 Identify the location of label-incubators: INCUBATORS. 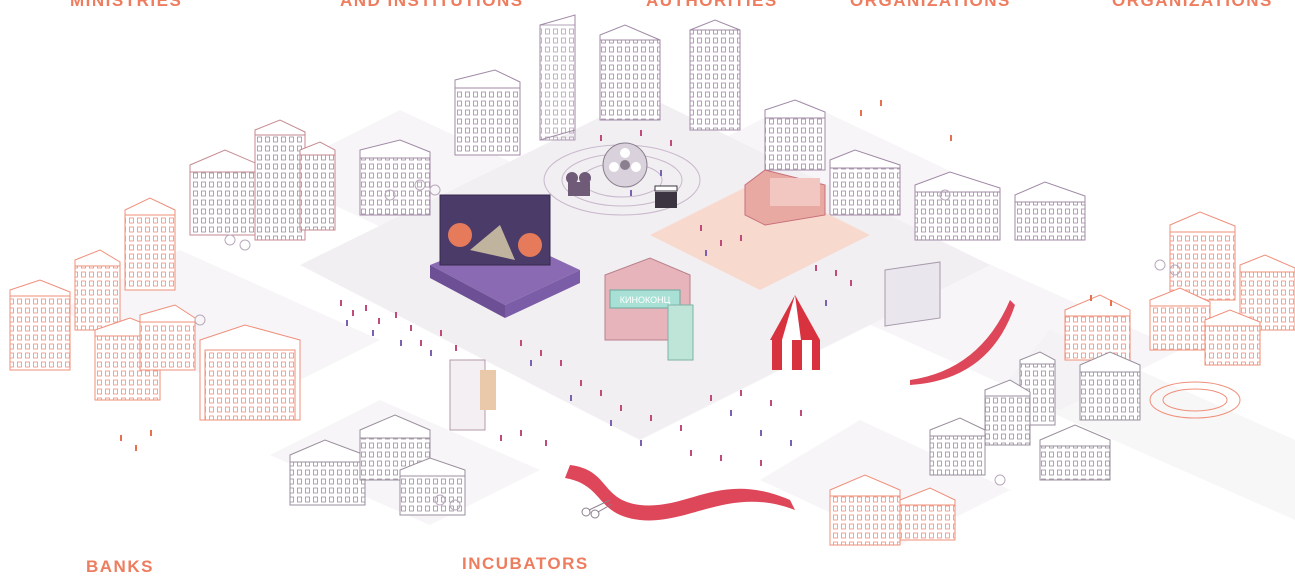
(525, 563).